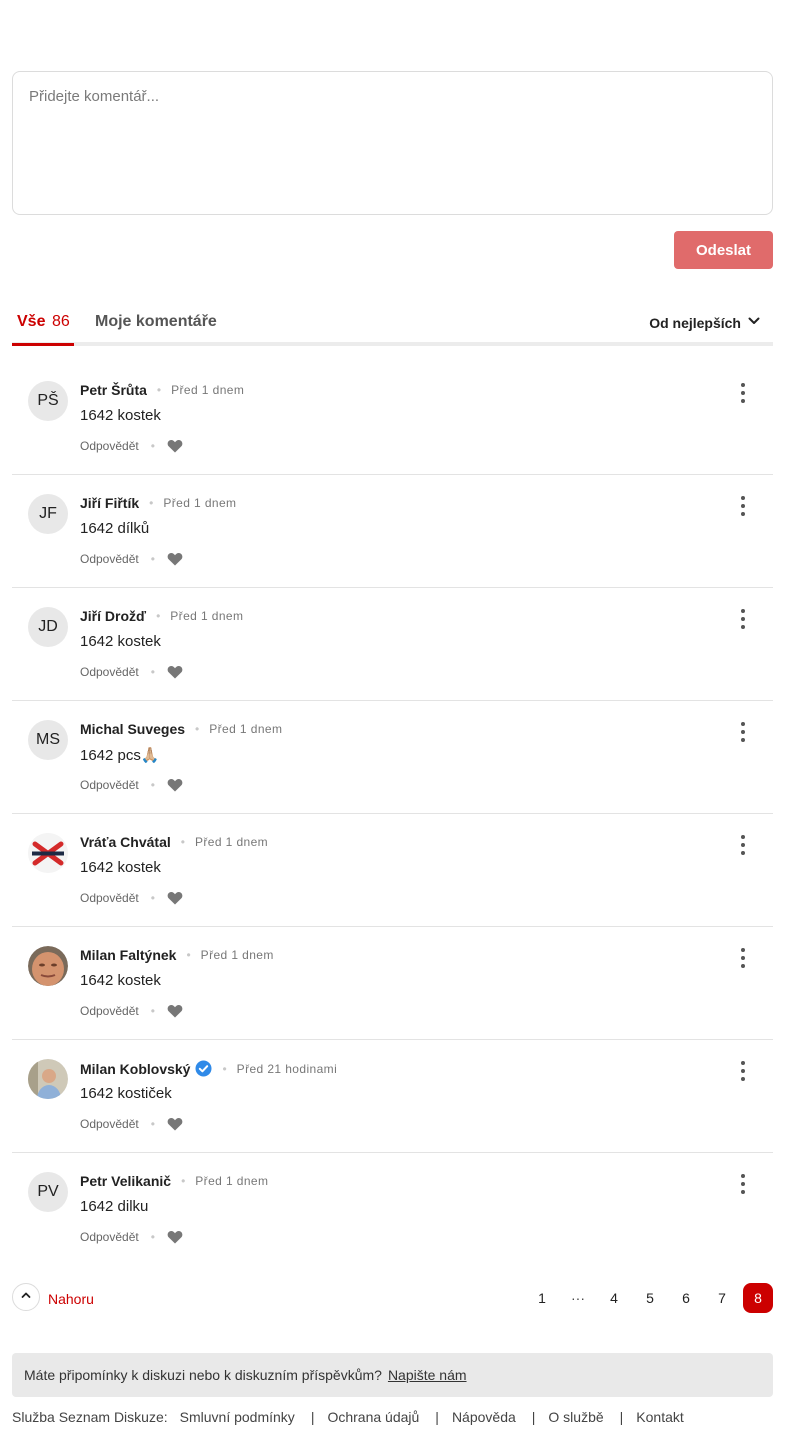 The height and width of the screenshot is (1429, 785). I want to click on avatar: JF, so click(48, 514).